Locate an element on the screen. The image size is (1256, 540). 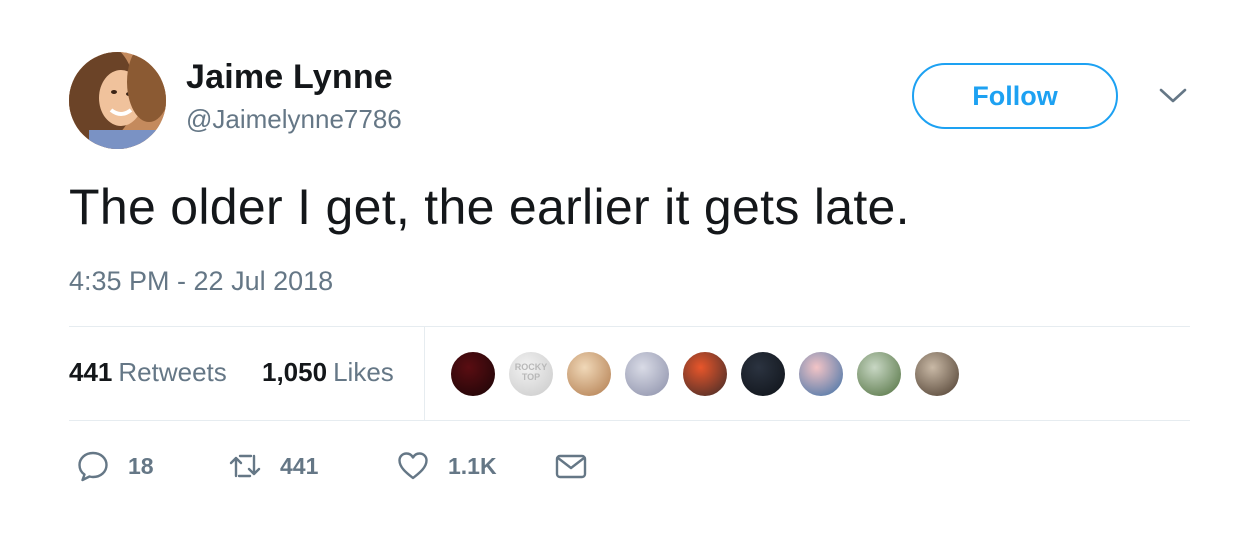
envelope-icon is located at coordinates (571, 466).